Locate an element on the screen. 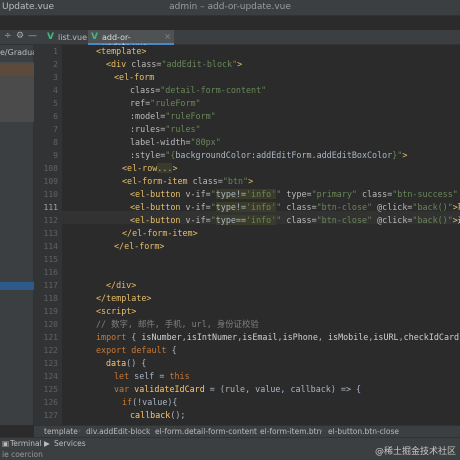 Image resolution: width=460 pixels, height=460 pixels. code-line: :model="ruleForm" is located at coordinates (173, 116).